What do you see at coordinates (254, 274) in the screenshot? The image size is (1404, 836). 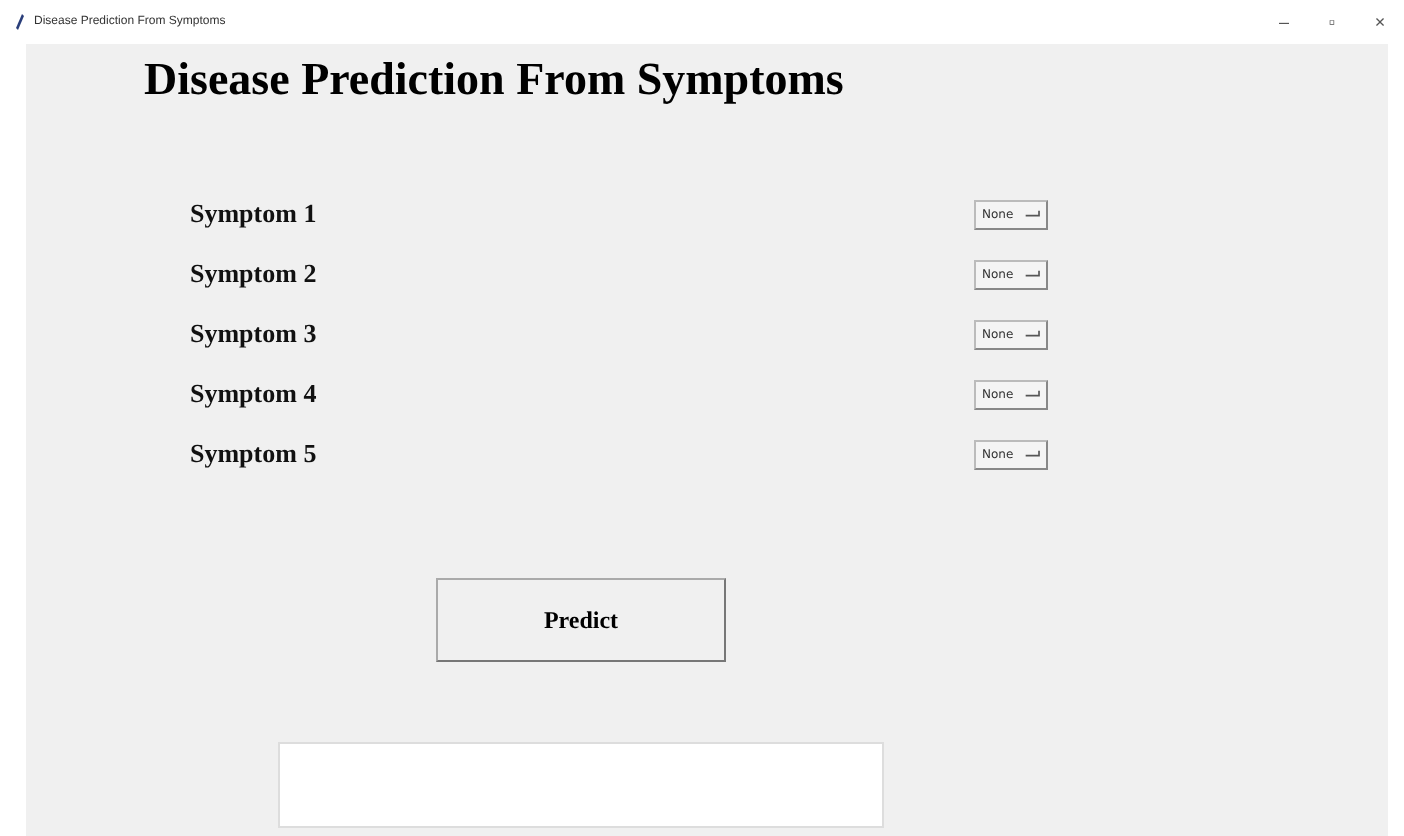 I see `symptom-label: Symptom 2` at bounding box center [254, 274].